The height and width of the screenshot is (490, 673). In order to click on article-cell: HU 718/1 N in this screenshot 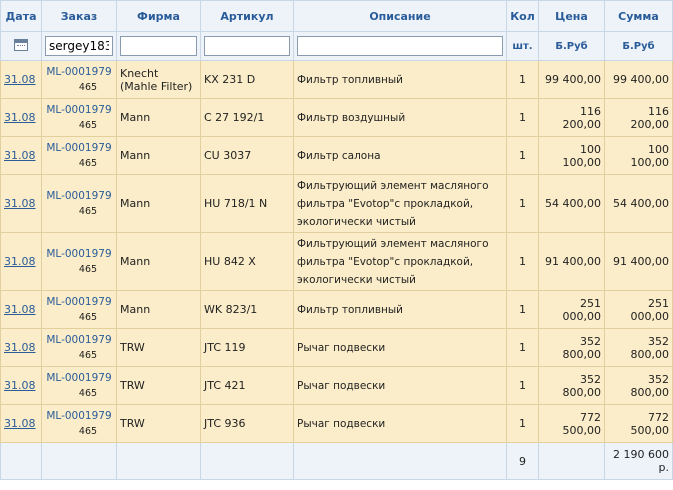, I will do `click(247, 203)`.